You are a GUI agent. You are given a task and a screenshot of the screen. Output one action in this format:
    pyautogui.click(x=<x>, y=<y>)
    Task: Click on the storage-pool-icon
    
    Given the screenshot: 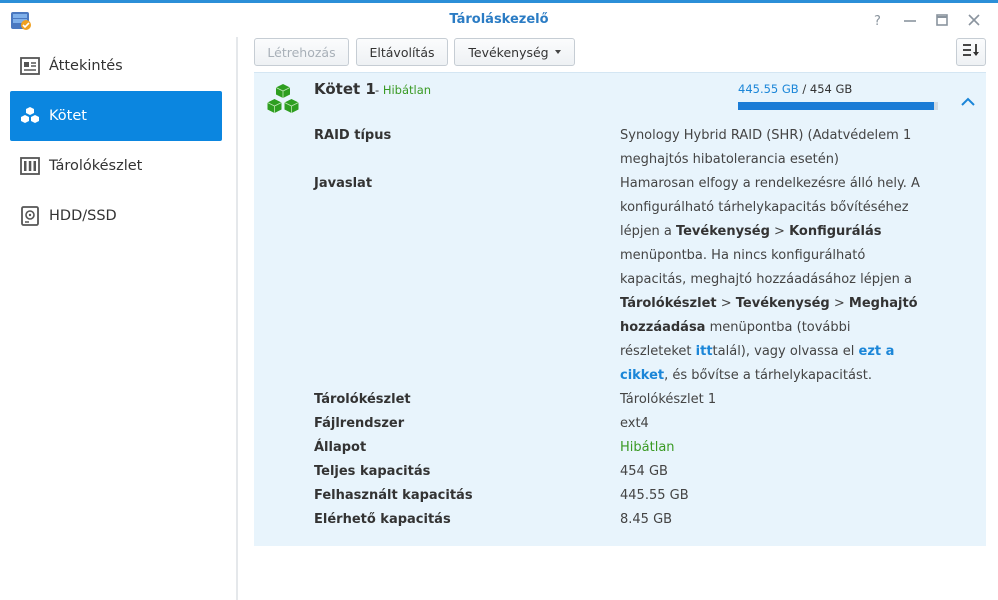 What is the action you would take?
    pyautogui.click(x=30, y=166)
    